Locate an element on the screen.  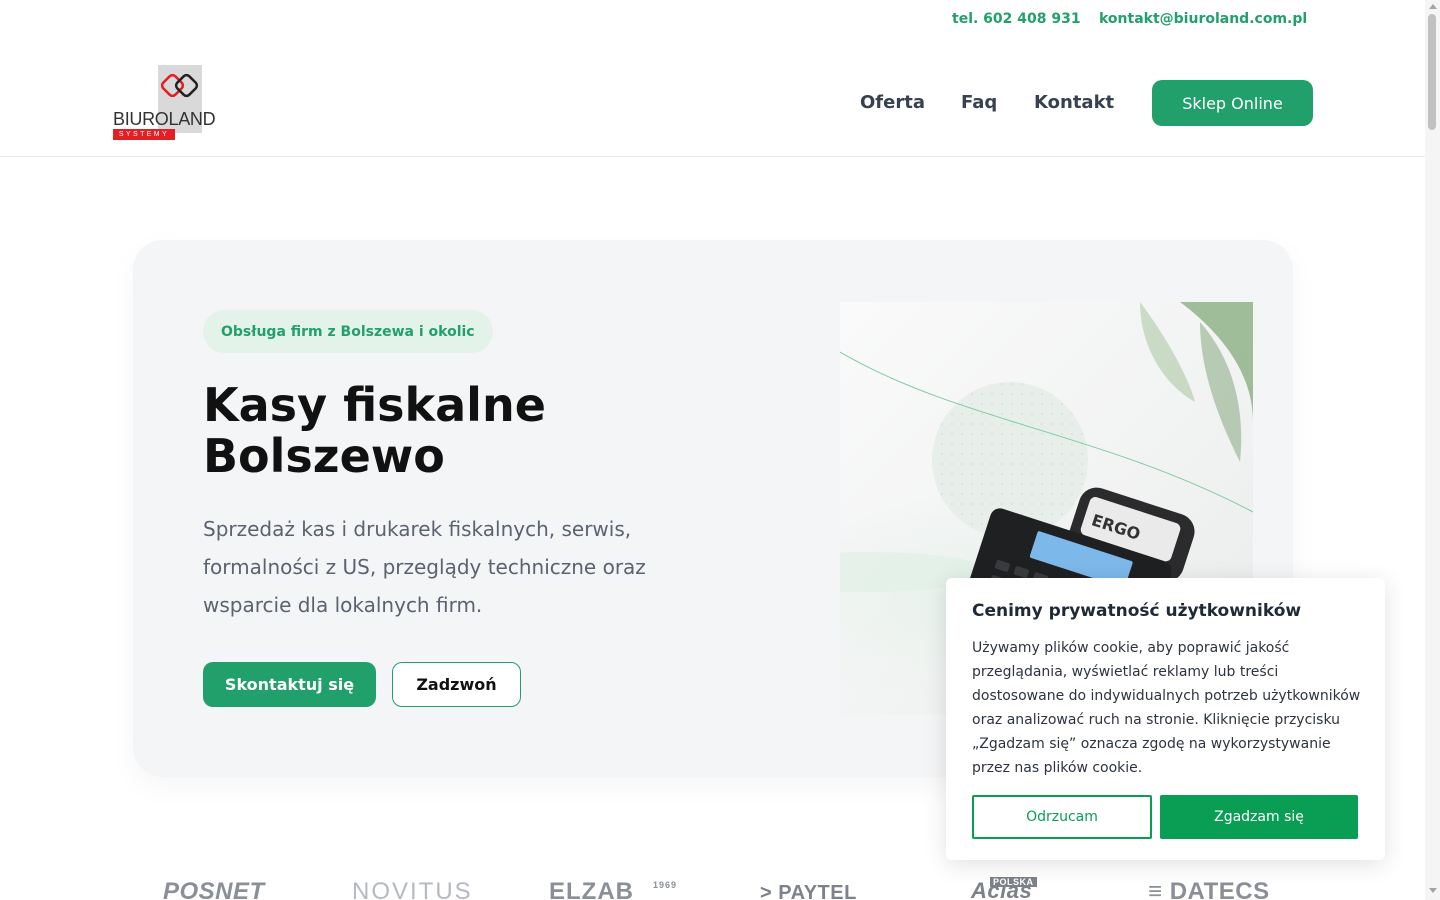
paytel-logo-text: PAYTEL is located at coordinates (817, 891).